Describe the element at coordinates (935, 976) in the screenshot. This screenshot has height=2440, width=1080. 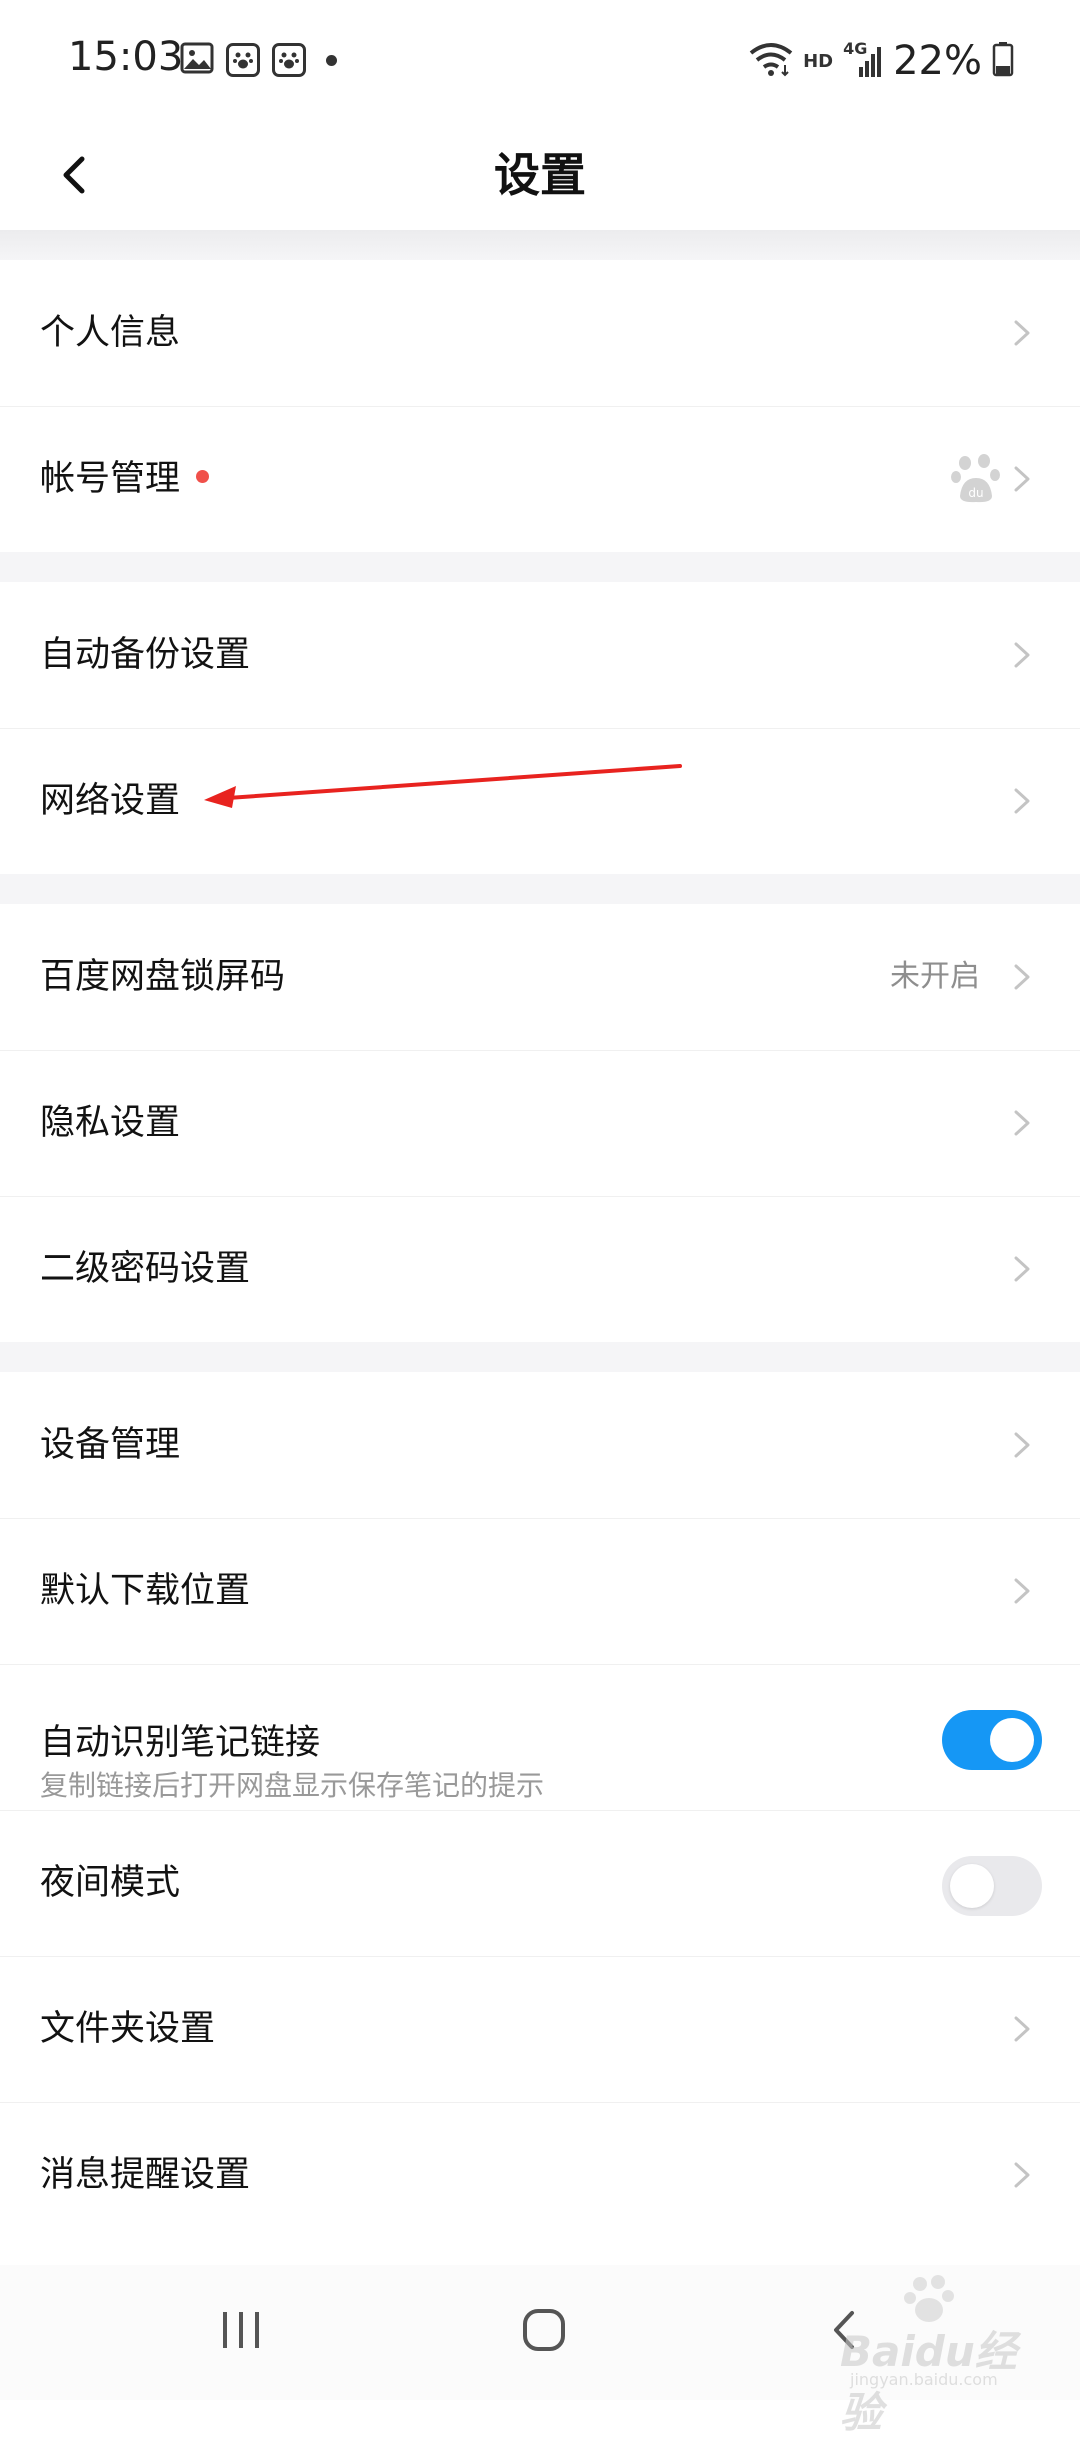
I see `settings-item-value: 未开启` at that location.